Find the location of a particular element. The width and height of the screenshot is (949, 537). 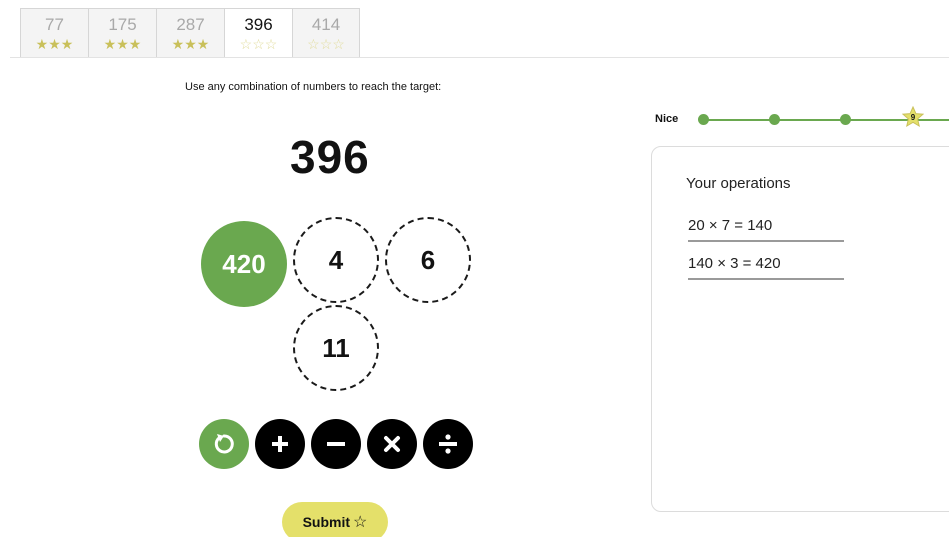

plus-icon is located at coordinates (280, 444).